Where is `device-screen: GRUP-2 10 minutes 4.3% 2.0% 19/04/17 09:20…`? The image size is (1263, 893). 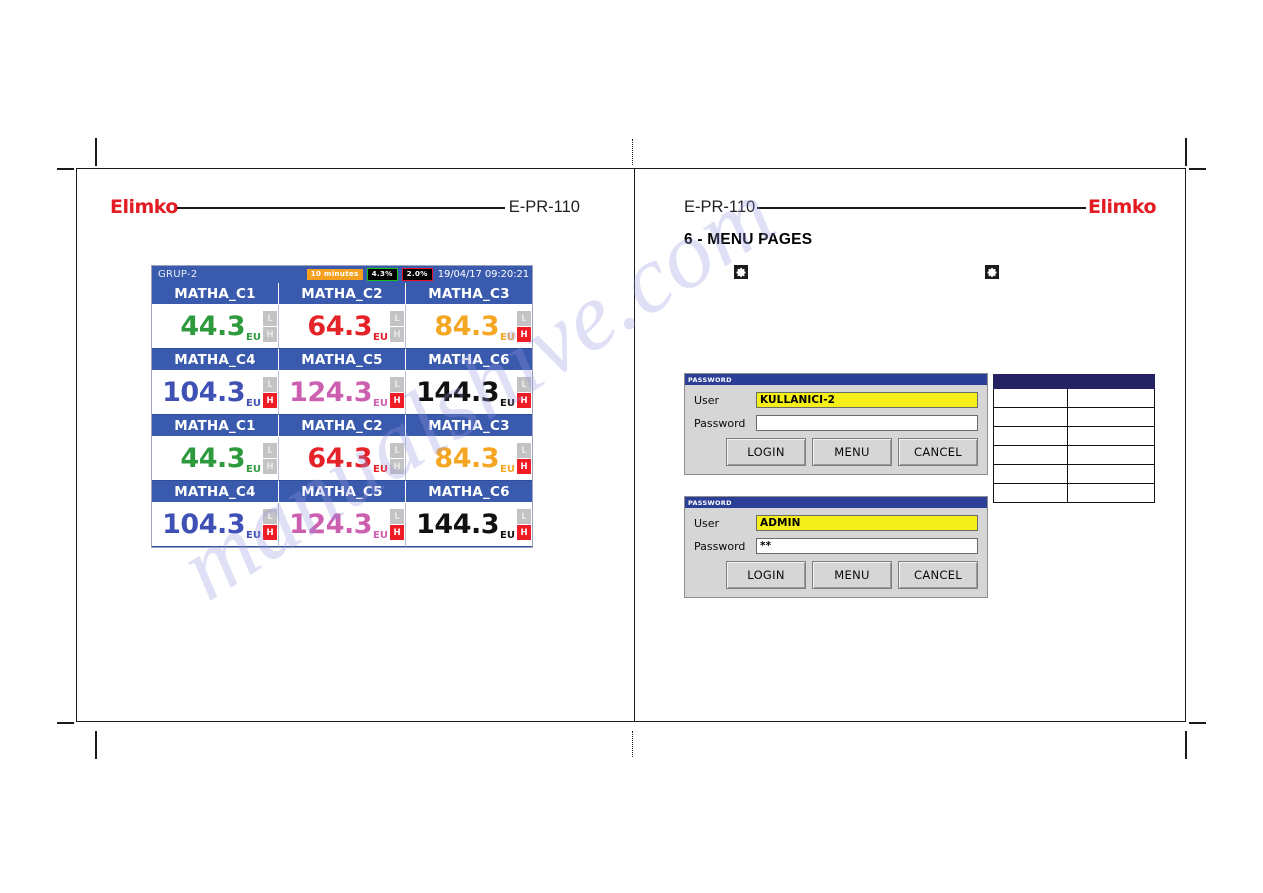
device-screen: GRUP-2 10 minutes 4.3% 2.0% 19/04/17 09:20… is located at coordinates (342, 406).